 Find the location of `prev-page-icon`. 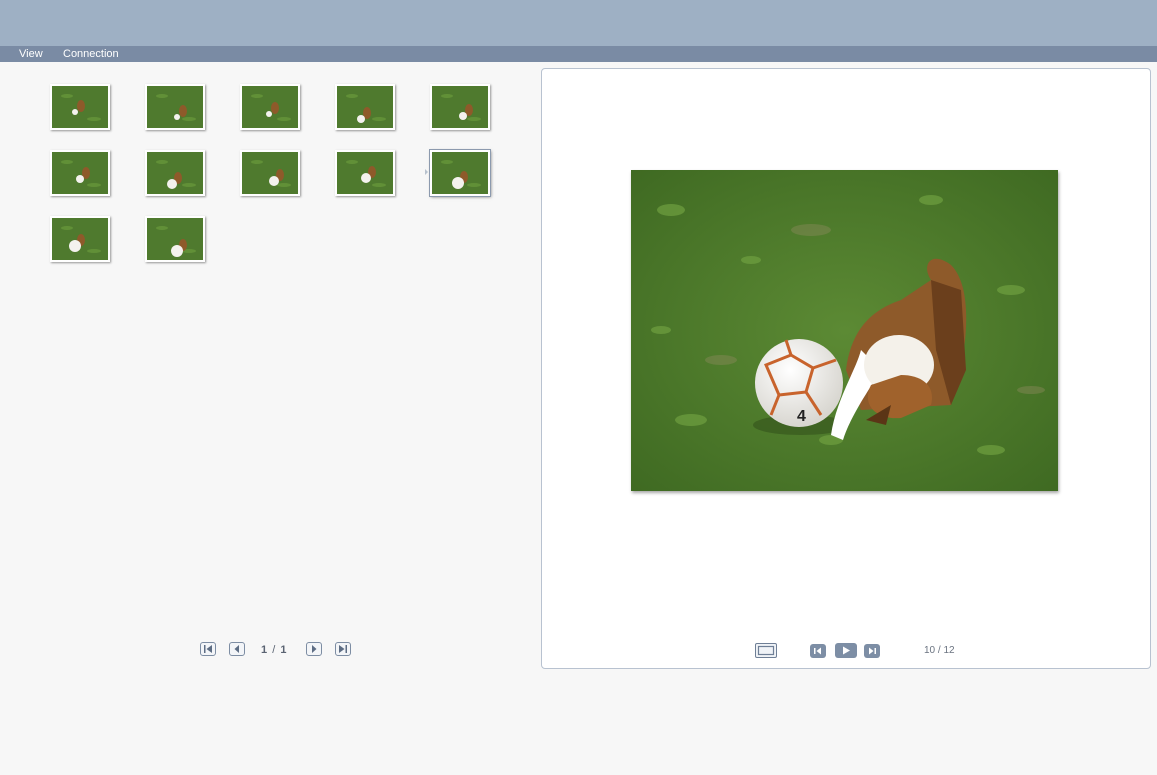

prev-page-icon is located at coordinates (236, 649).